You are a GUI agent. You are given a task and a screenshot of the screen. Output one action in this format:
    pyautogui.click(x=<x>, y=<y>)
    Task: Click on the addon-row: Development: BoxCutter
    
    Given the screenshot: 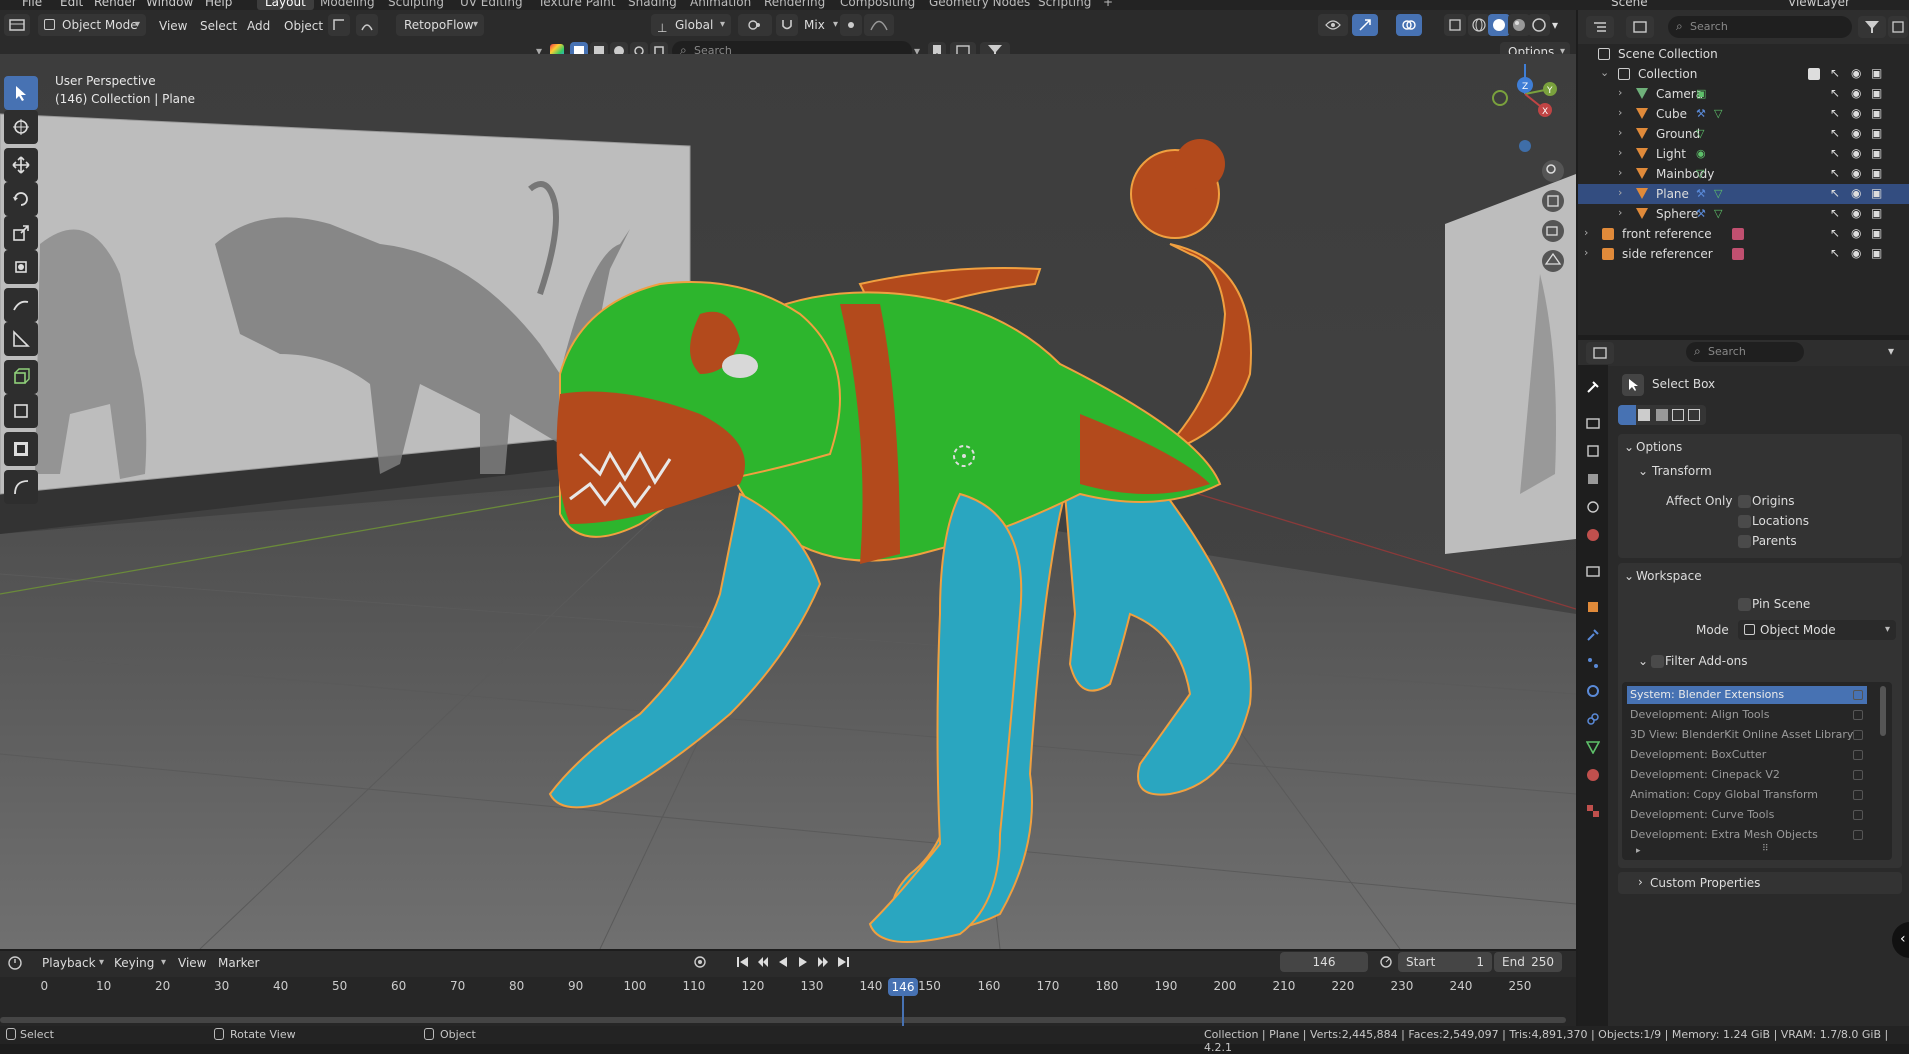 What is the action you would take?
    pyautogui.click(x=1747, y=755)
    